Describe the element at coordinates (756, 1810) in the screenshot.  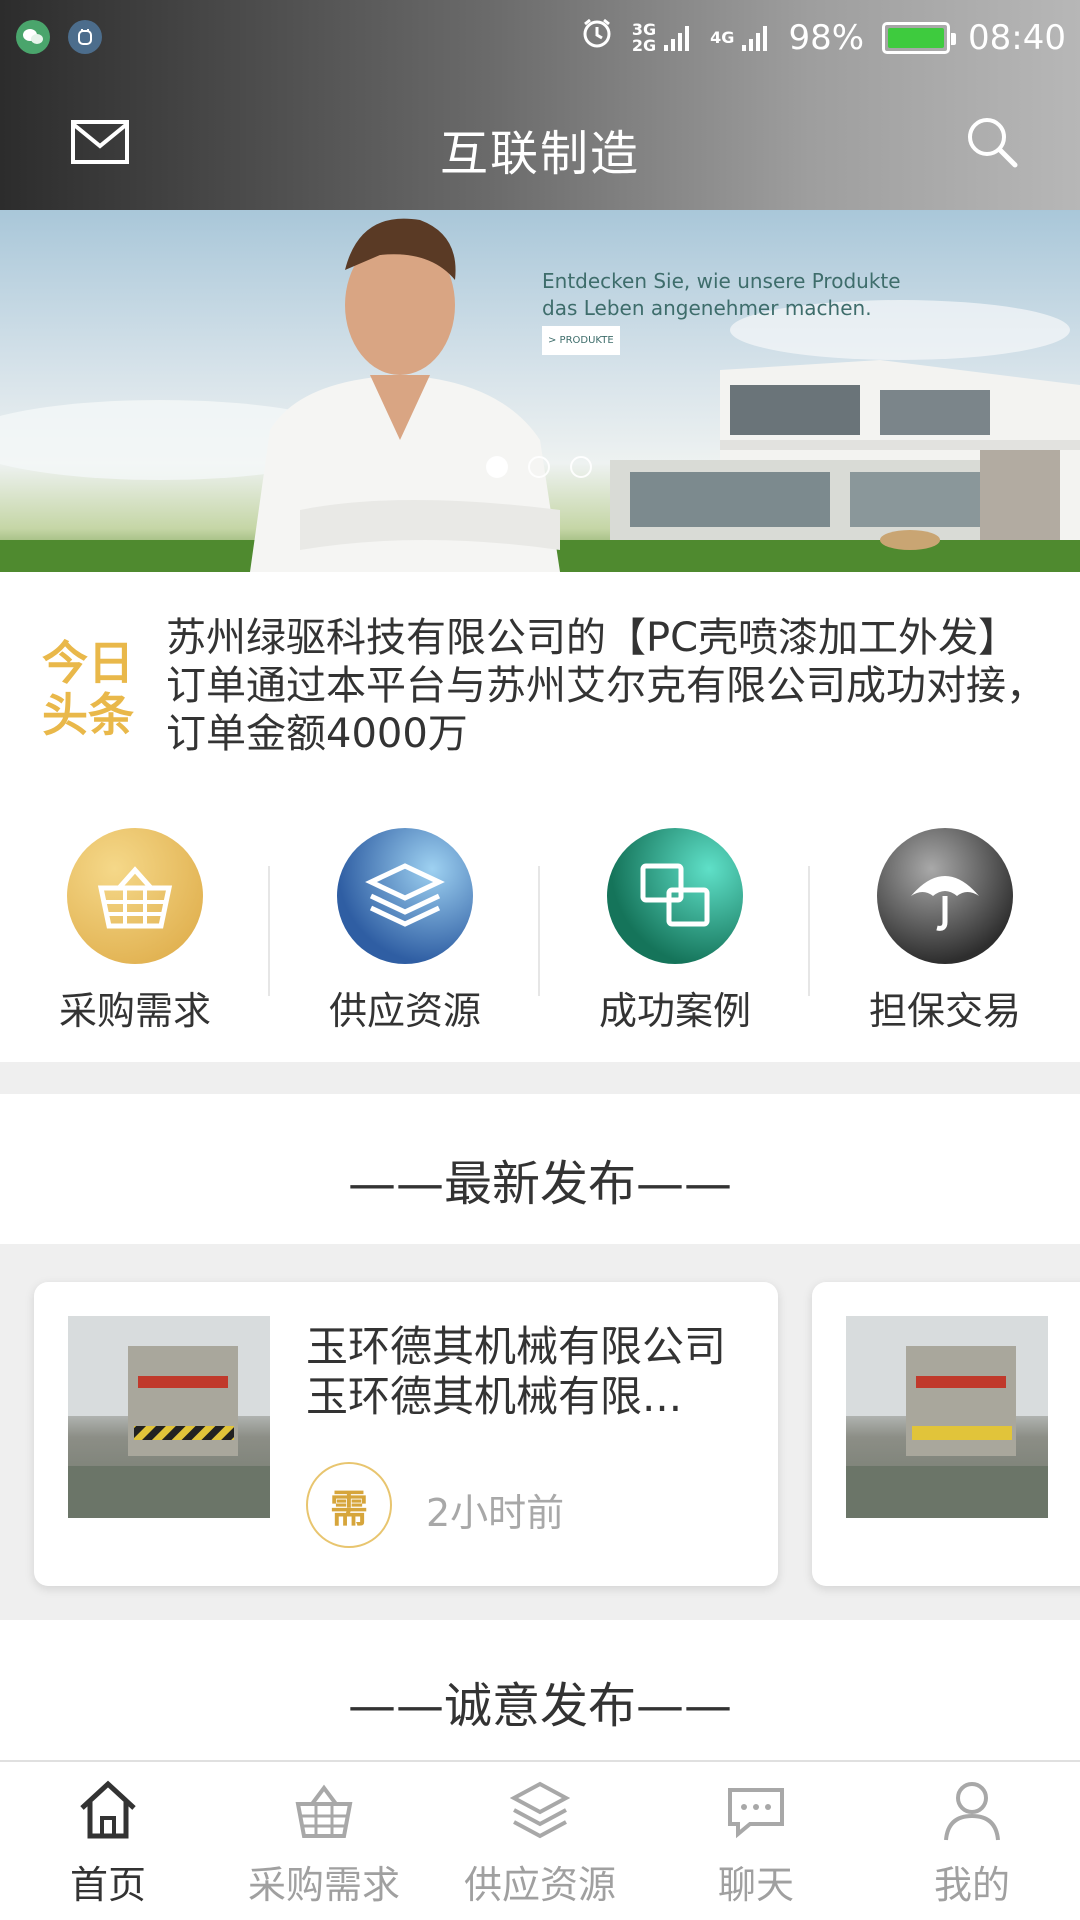
I see `chat-icon` at that location.